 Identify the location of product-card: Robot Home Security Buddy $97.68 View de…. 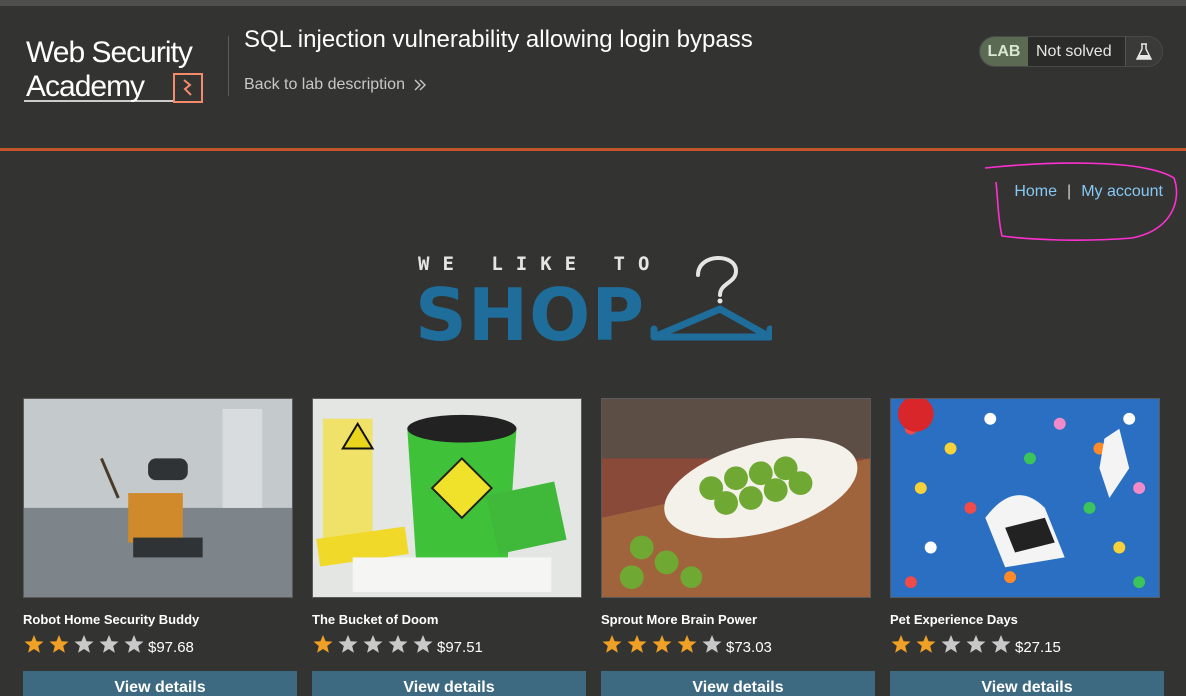
(160, 547).